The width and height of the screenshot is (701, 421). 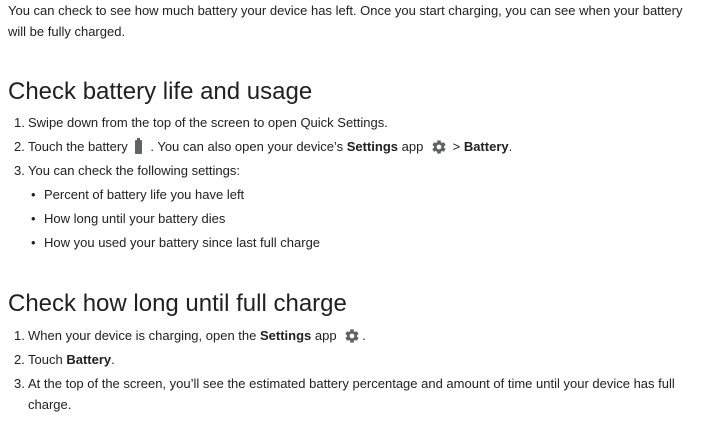 What do you see at coordinates (78, 146) in the screenshot?
I see `step-text: Touch the battery` at bounding box center [78, 146].